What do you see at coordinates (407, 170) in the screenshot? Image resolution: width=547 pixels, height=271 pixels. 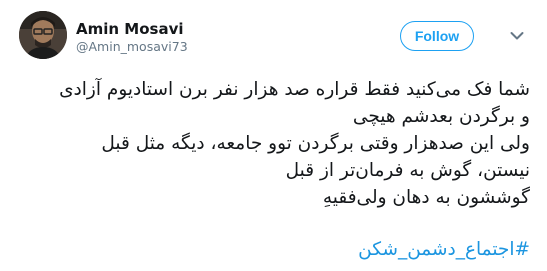 I see `tweet-text-line: نیستن، گوش به فرمان‌تر از قبل` at bounding box center [407, 170].